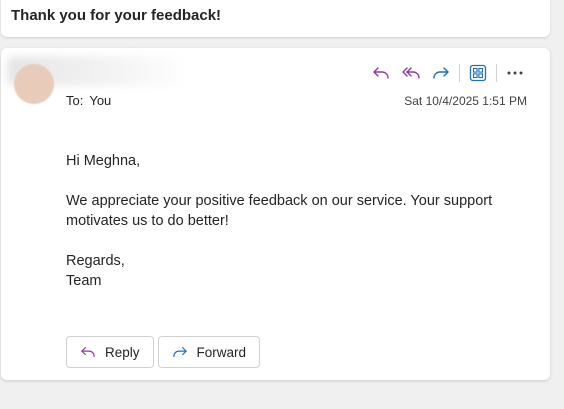 The height and width of the screenshot is (409, 564). Describe the element at coordinates (122, 352) in the screenshot. I see `reply-label: Reply` at that location.